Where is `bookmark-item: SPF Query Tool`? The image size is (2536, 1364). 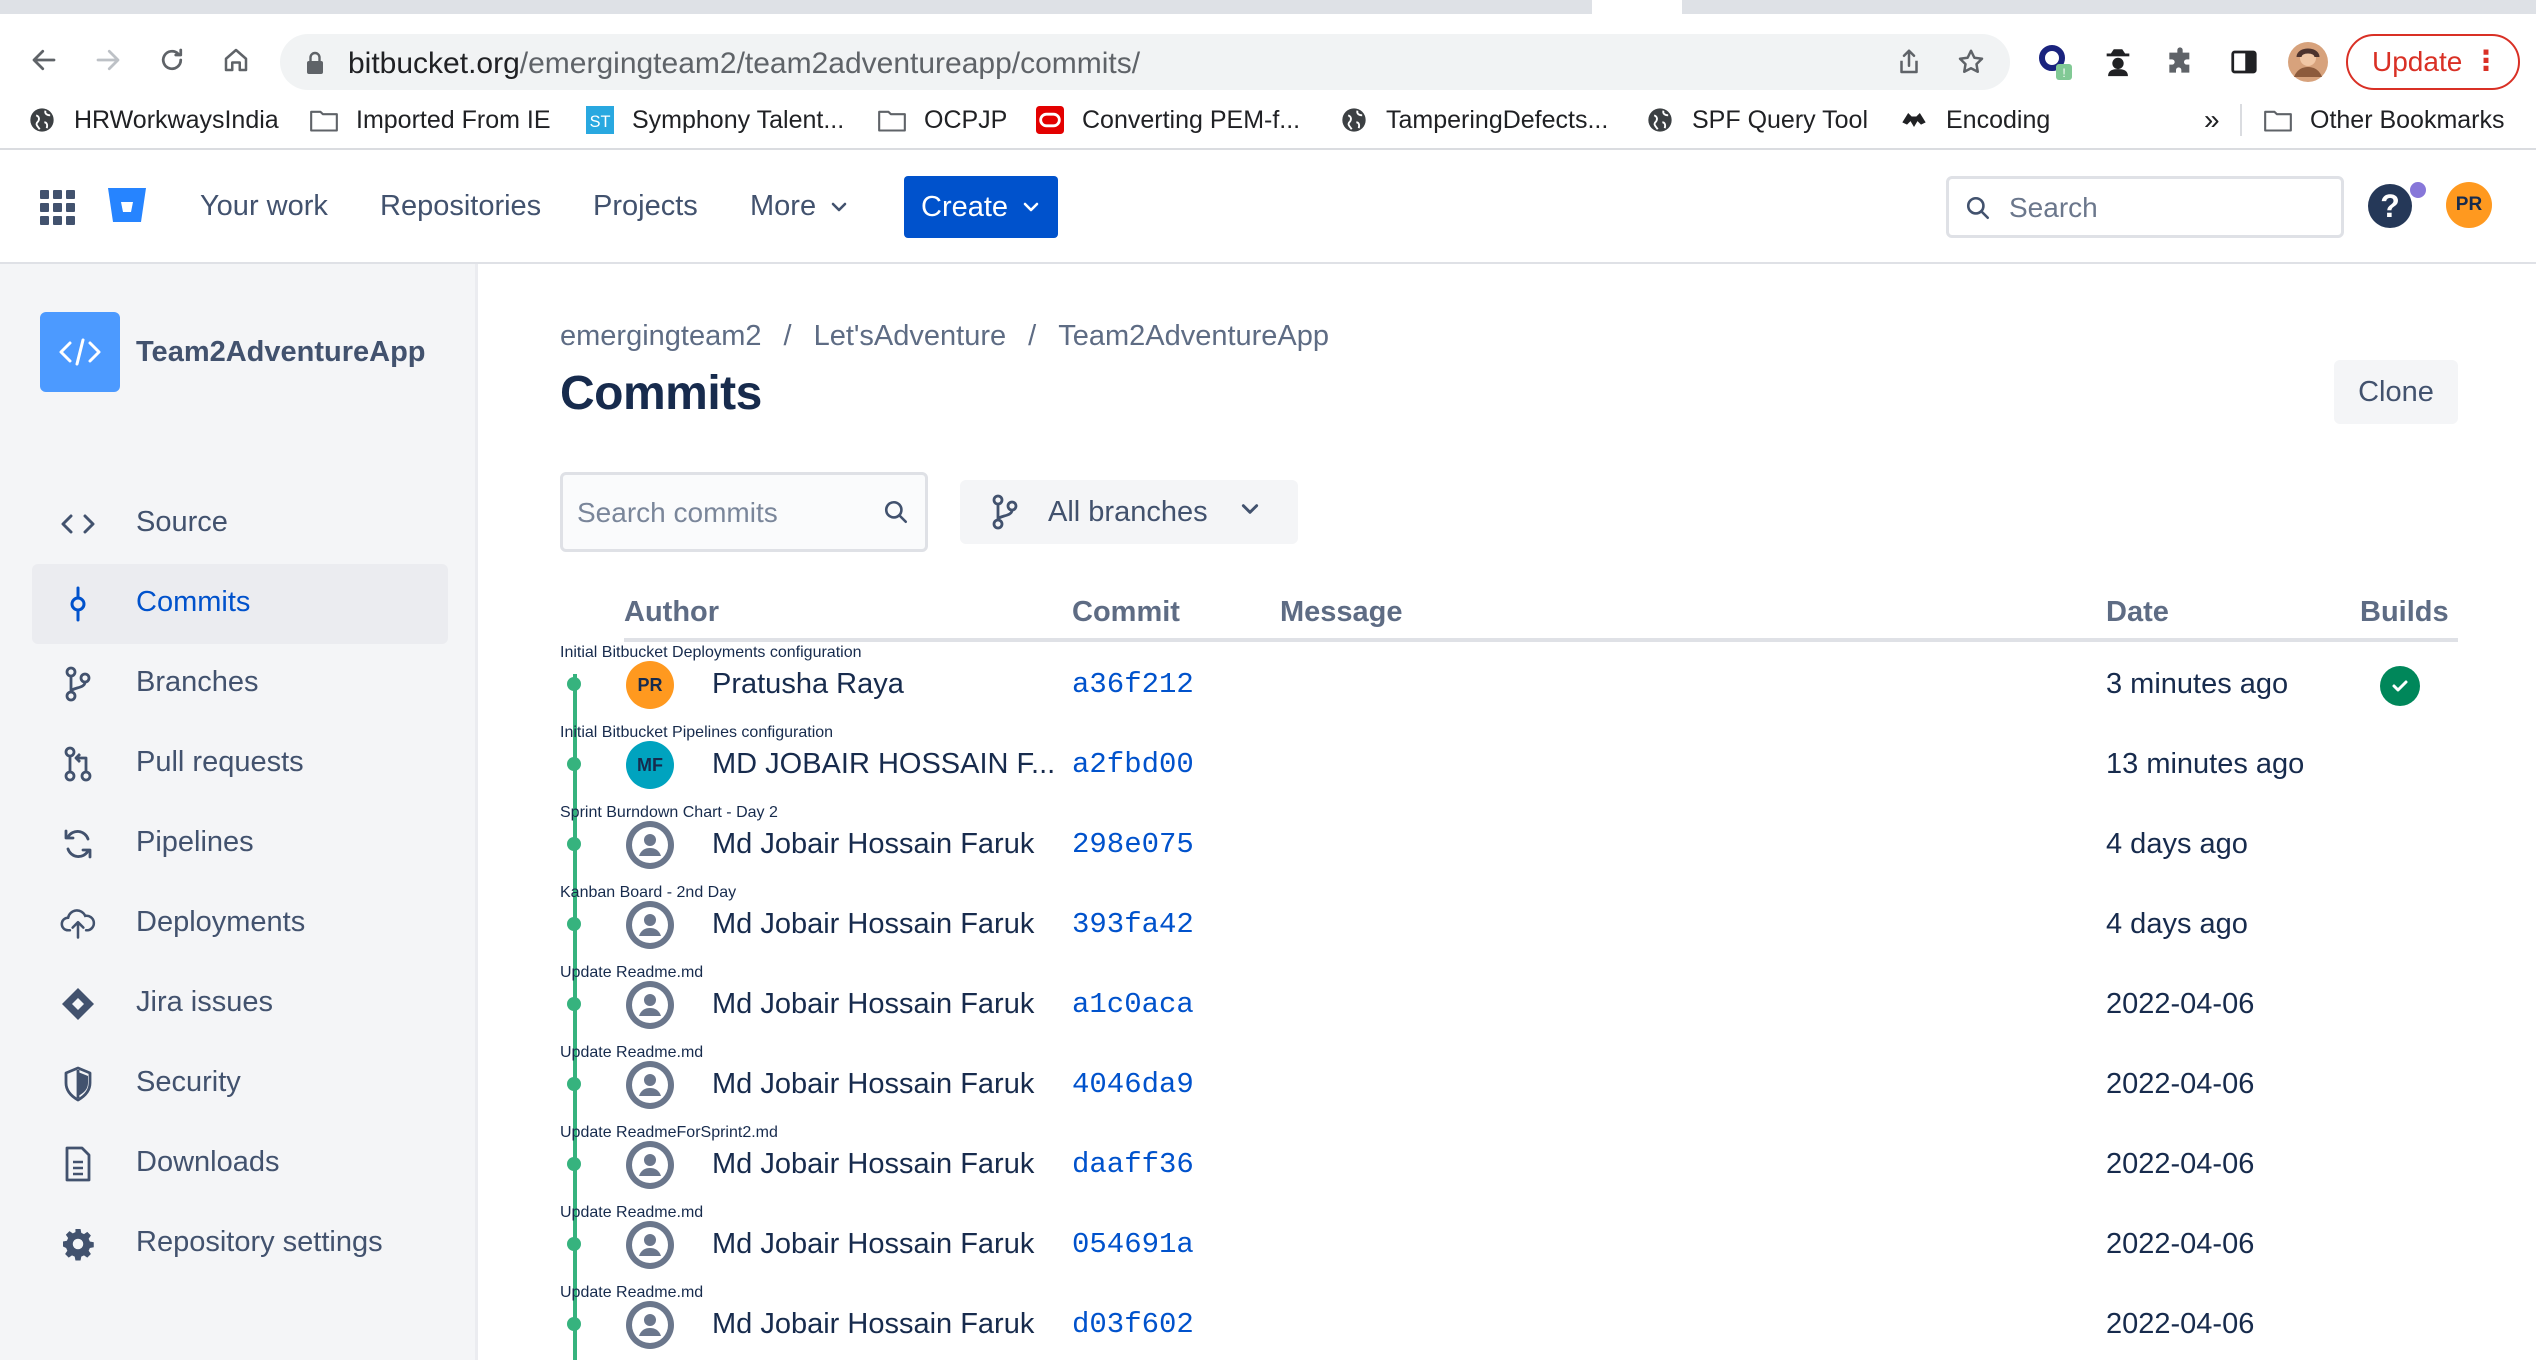 bookmark-item: SPF Query Tool is located at coordinates (1757, 120).